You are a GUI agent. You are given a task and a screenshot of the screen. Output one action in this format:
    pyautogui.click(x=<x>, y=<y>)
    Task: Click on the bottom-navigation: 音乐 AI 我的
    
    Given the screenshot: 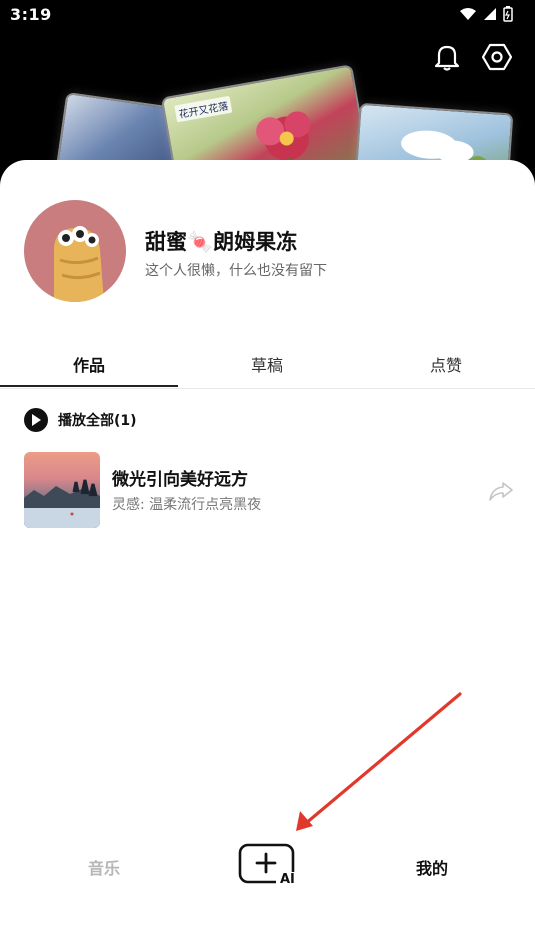 What is the action you would take?
    pyautogui.click(x=267, y=865)
    